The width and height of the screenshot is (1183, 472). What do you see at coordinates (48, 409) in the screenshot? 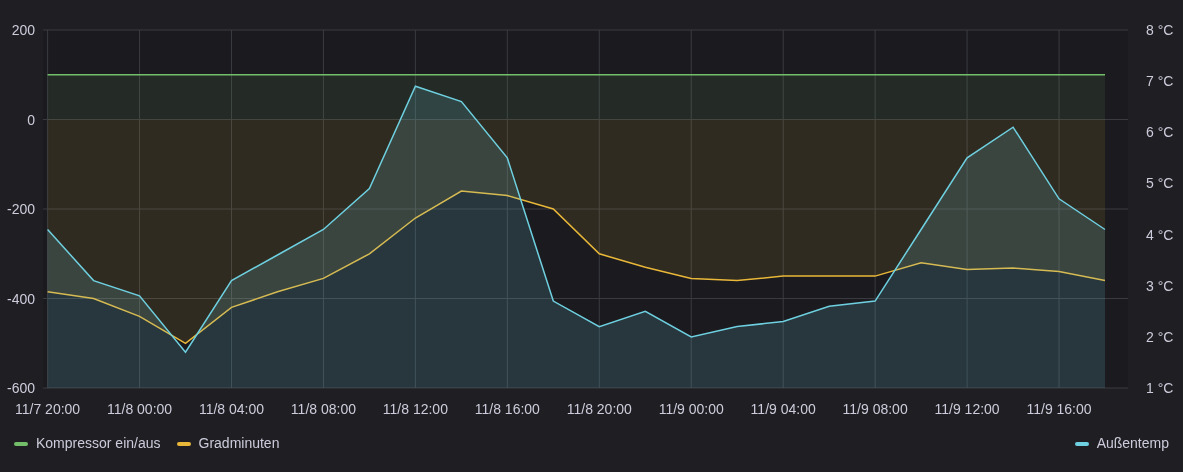
I see `x-axis-label: 11/7 20:00` at bounding box center [48, 409].